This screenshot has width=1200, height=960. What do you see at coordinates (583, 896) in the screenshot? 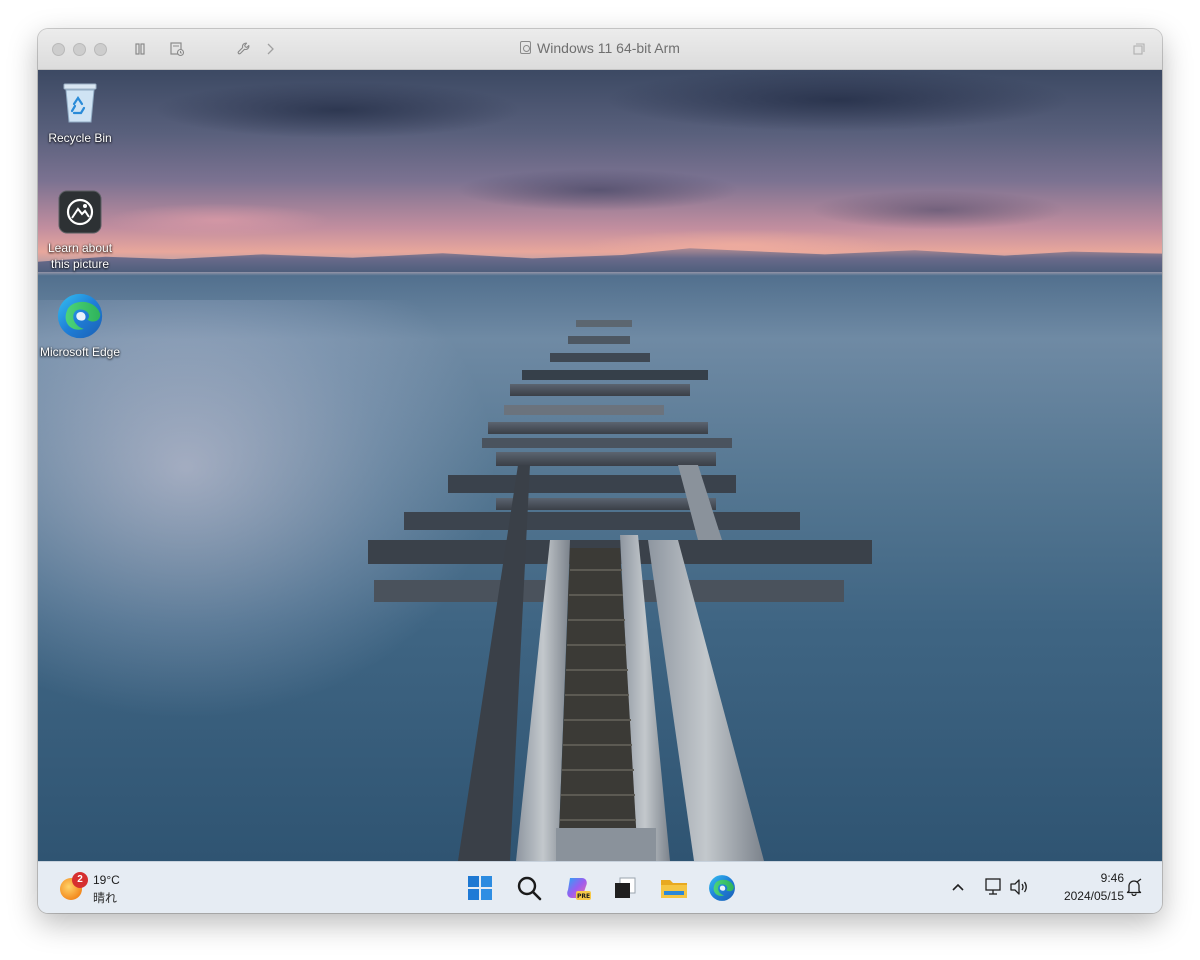
I see `copilot-pre-badge: PRE` at bounding box center [583, 896].